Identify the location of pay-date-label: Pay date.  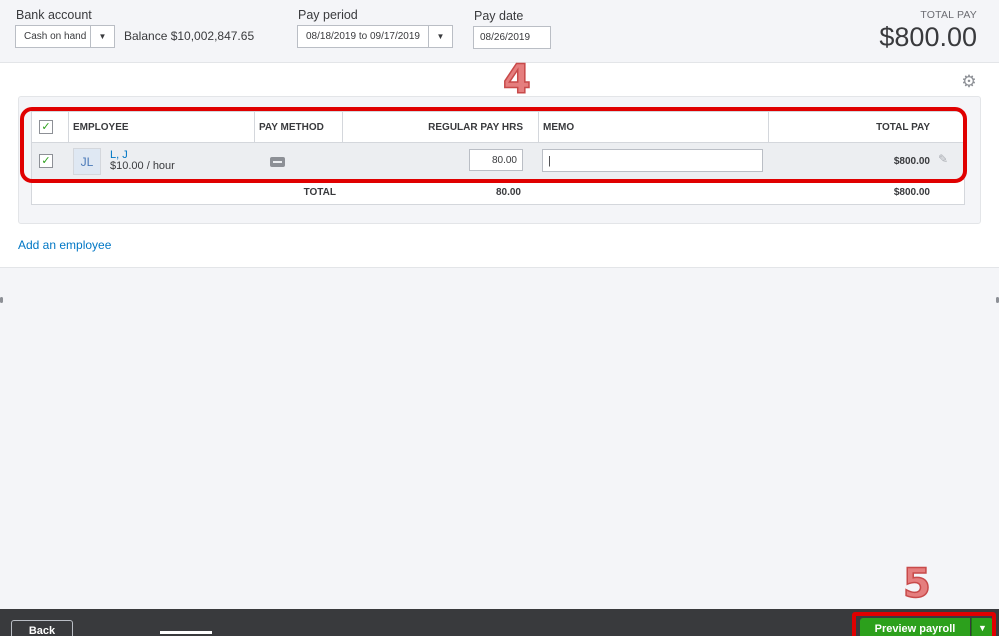
(499, 16).